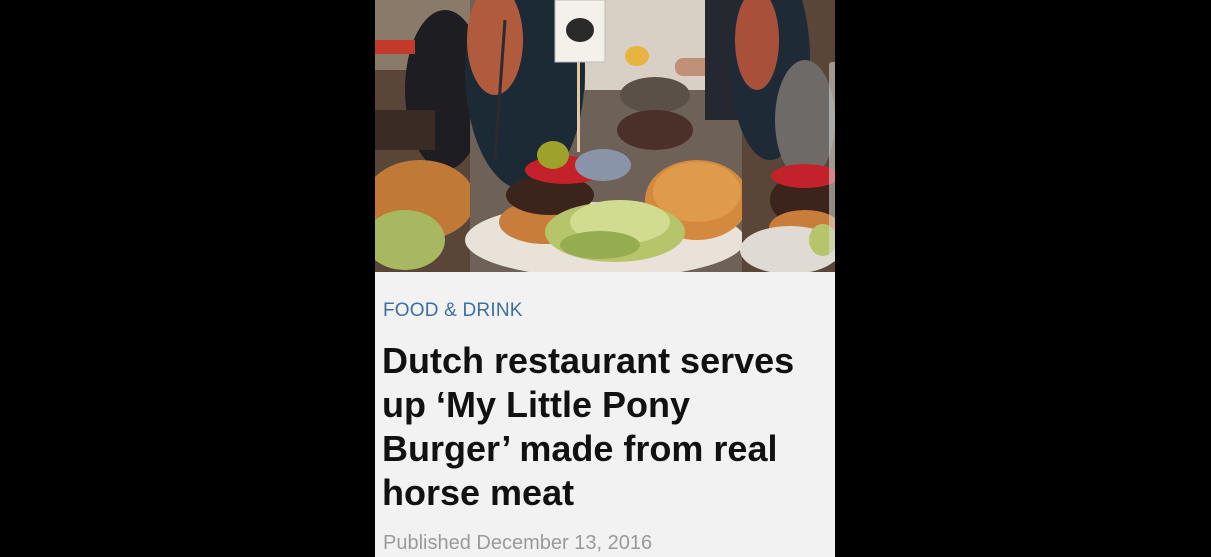 The width and height of the screenshot is (1211, 557). What do you see at coordinates (782, 136) in the screenshot?
I see `right-blur-panel` at bounding box center [782, 136].